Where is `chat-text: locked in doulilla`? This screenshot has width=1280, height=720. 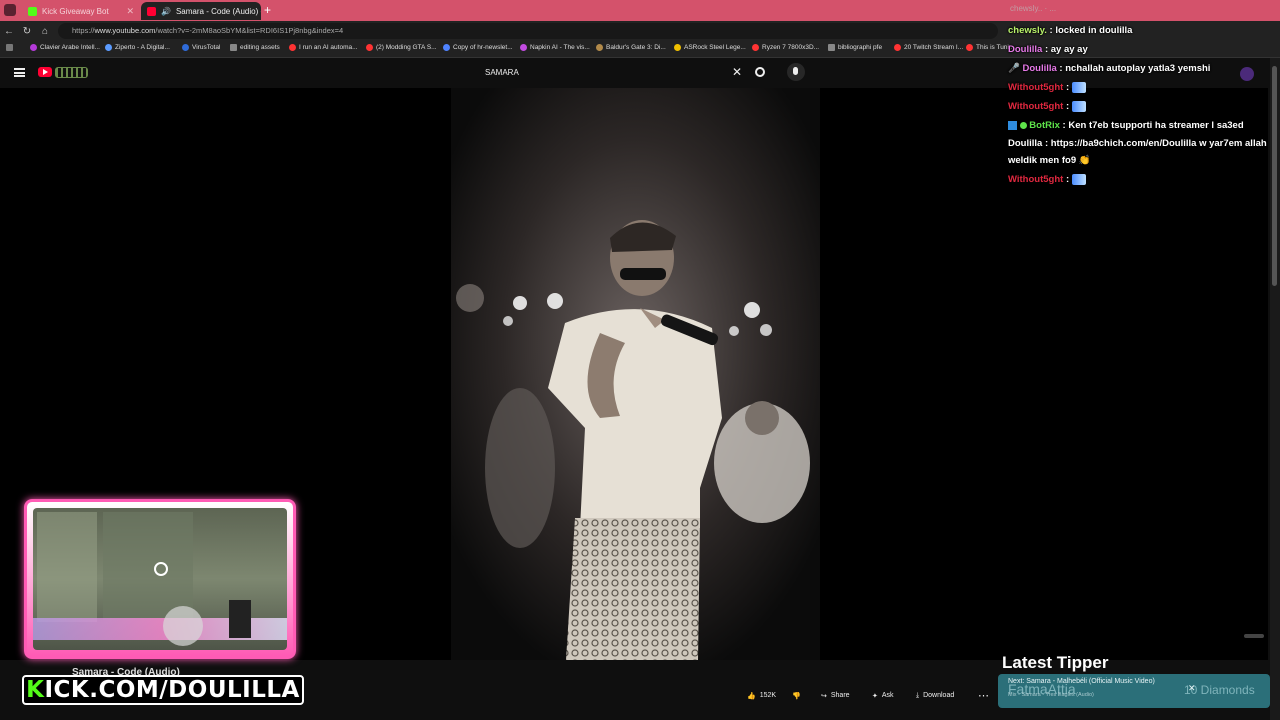
chat-text: locked in doulilla is located at coordinates (1094, 30).